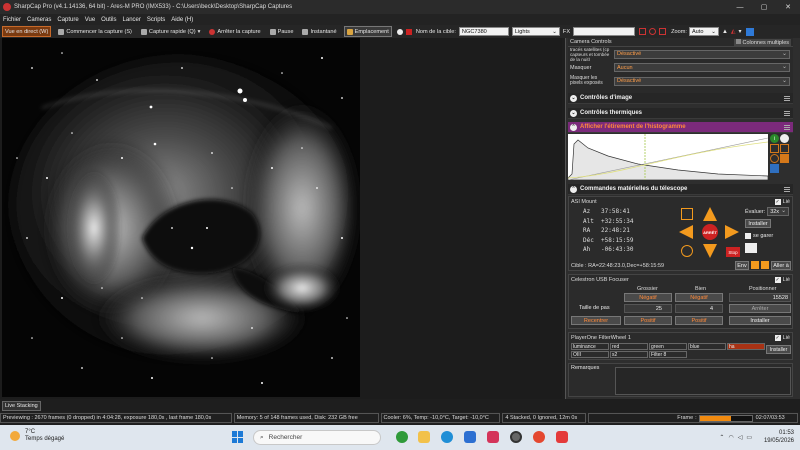  Describe the element at coordinates (238, 437) in the screenshot. I see `windows-start-icon` at that location.